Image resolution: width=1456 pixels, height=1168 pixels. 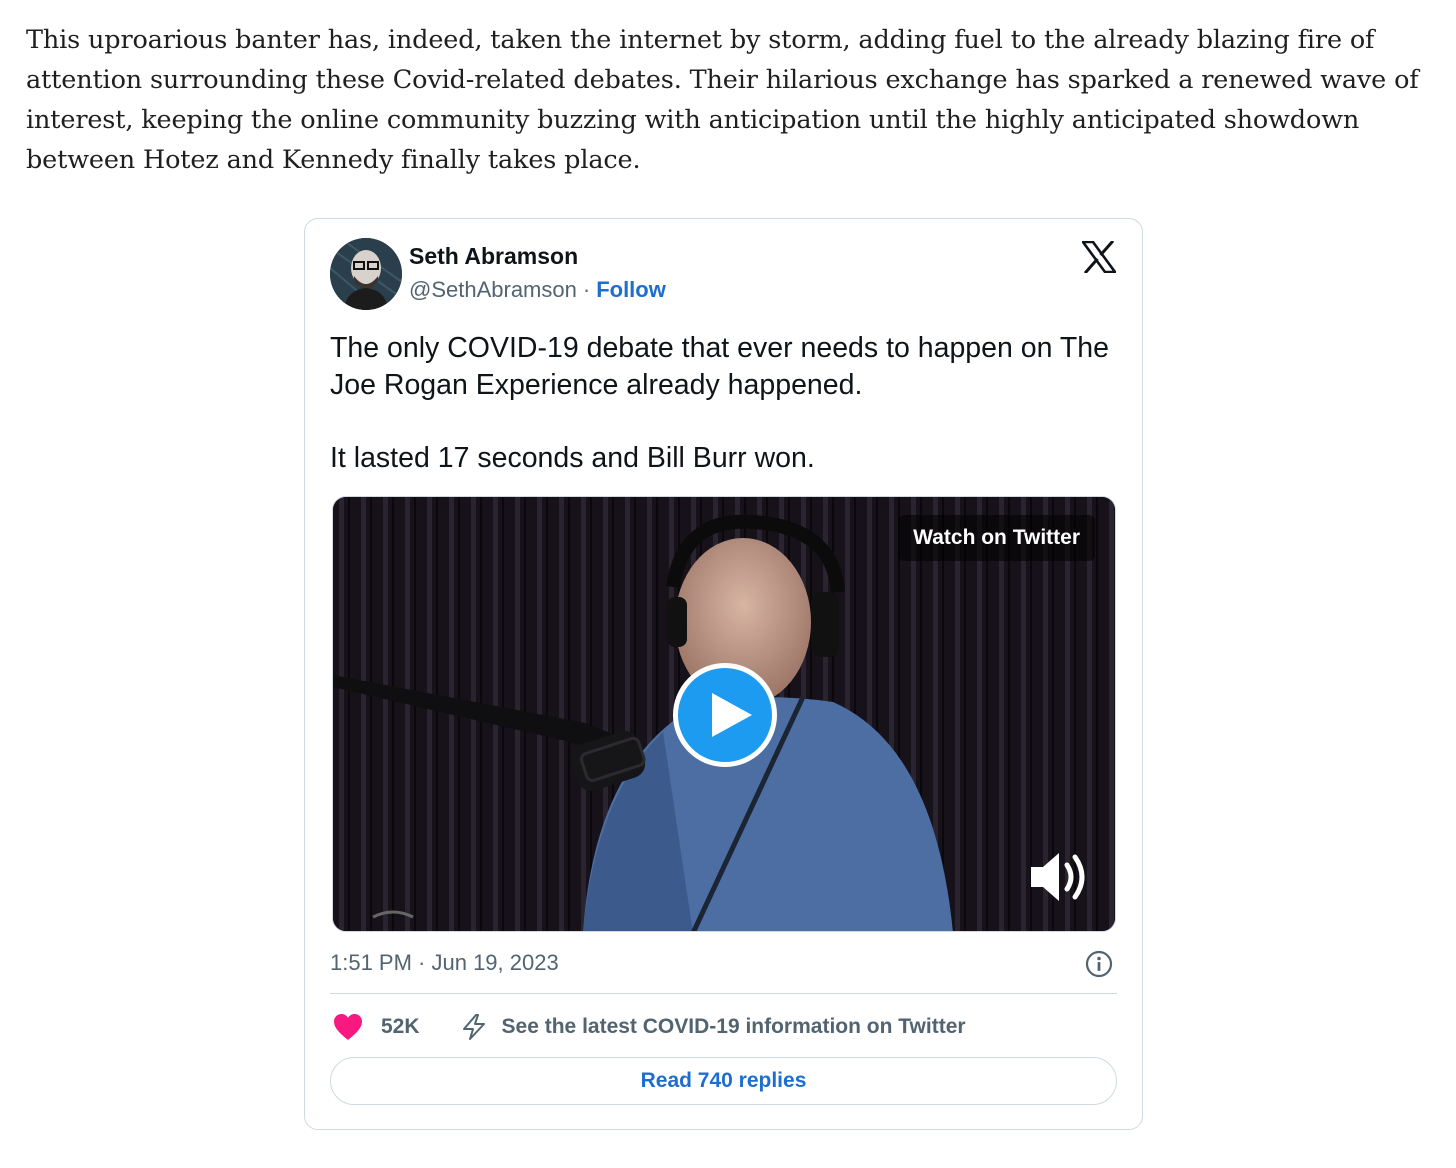 I want to click on author-handle-line: @SethAbramson · Follow, so click(x=537, y=290).